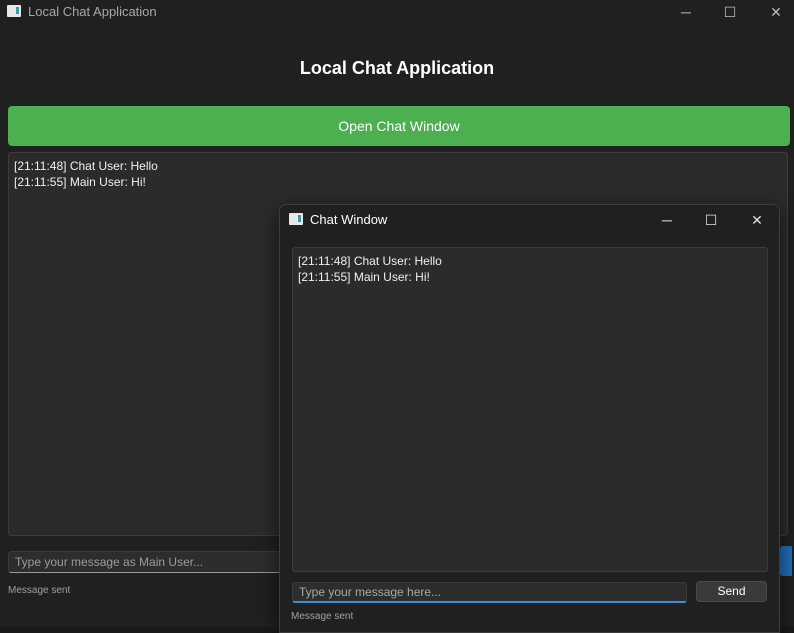 This screenshot has height=633, width=794. Describe the element at coordinates (786, 561) in the screenshot. I see `main-send-button` at that location.